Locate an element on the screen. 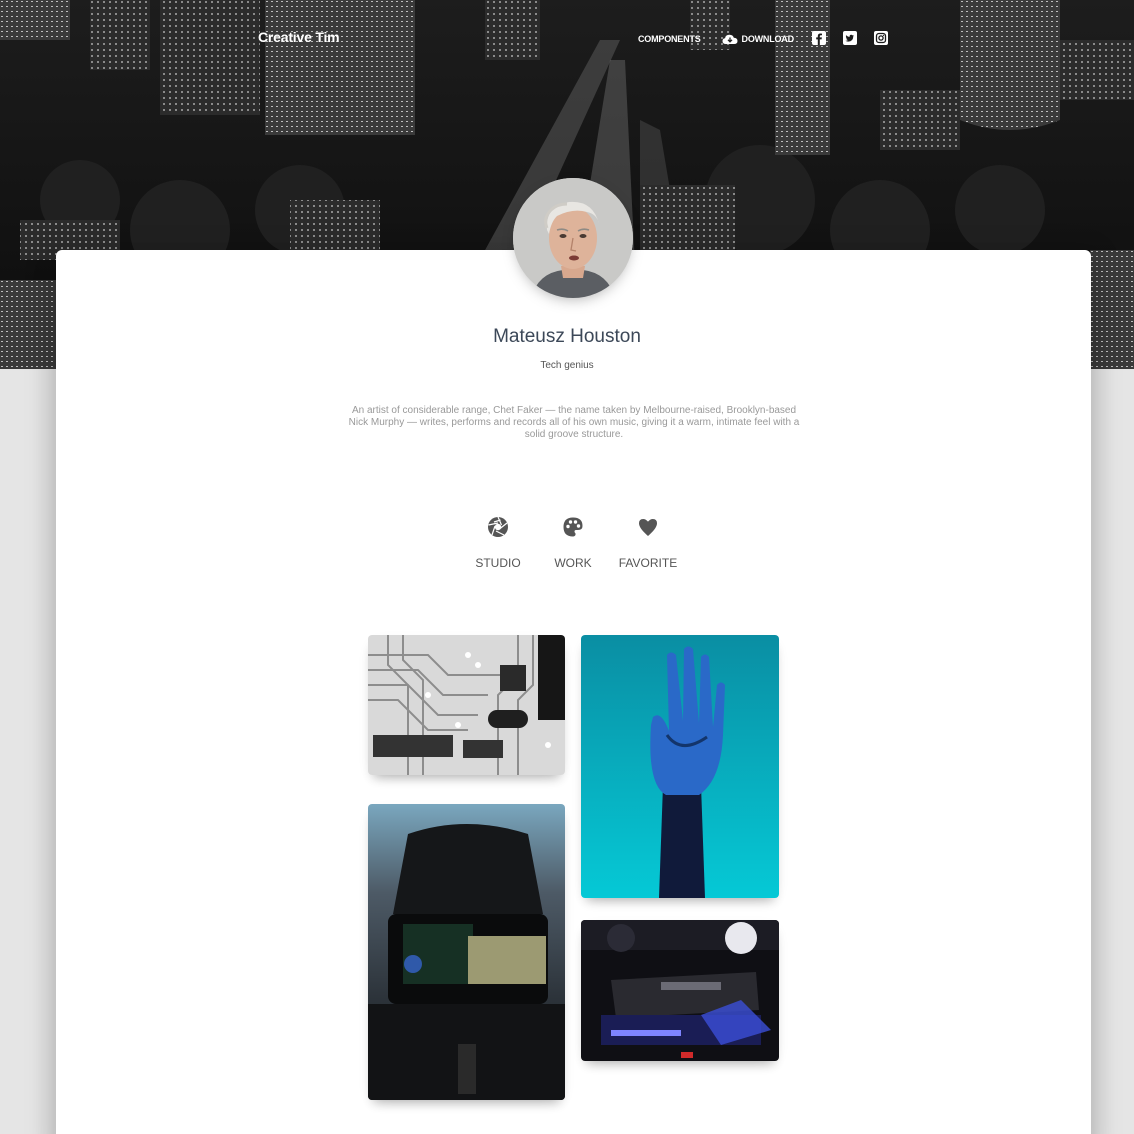 Image resolution: width=1134 pixels, height=1134 pixels. nav-link-download: Download is located at coordinates (758, 39).